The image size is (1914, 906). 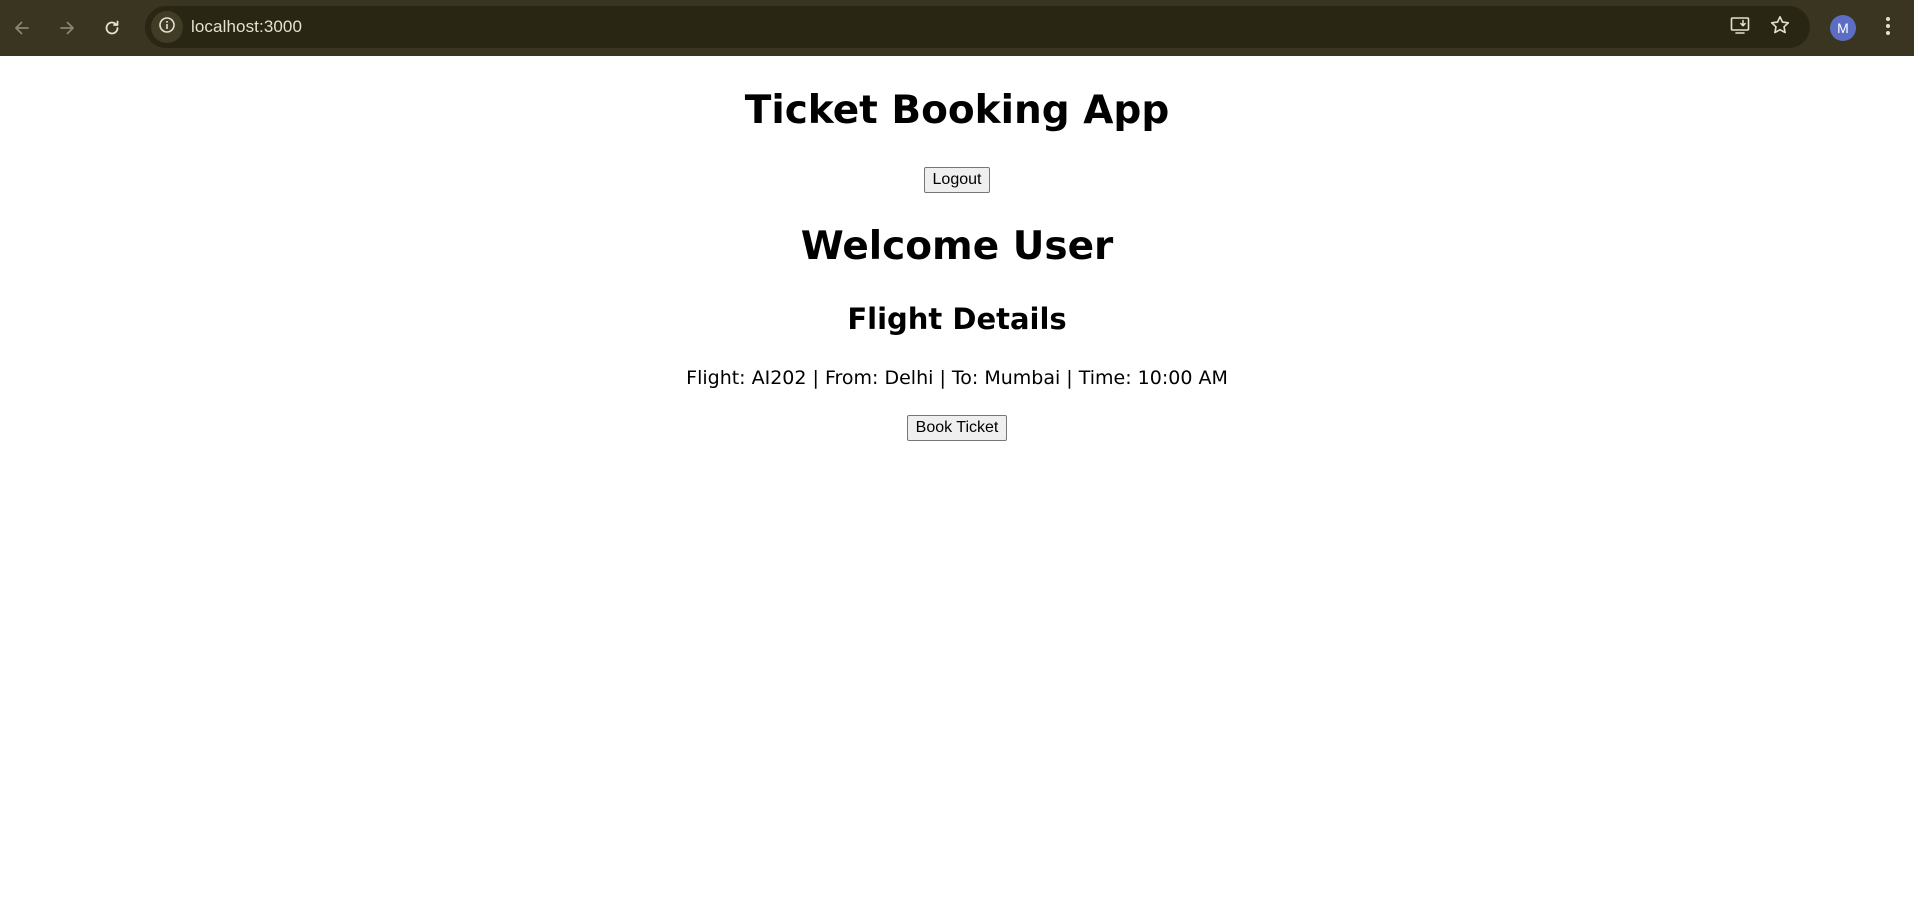 I want to click on address-bar: localhost:3000, so click(x=977, y=27).